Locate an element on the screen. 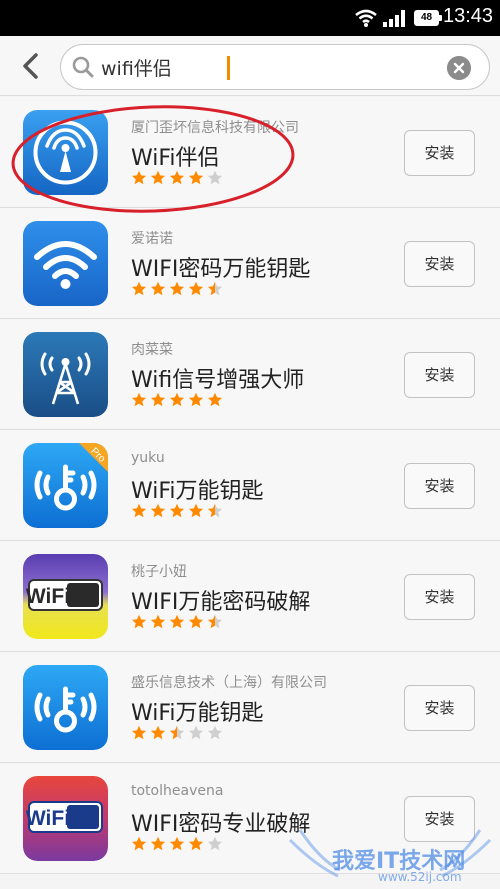 This screenshot has width=500, height=889. app-row: 肉菜菜 Wifi信号增强大师 安装 is located at coordinates (250, 374).